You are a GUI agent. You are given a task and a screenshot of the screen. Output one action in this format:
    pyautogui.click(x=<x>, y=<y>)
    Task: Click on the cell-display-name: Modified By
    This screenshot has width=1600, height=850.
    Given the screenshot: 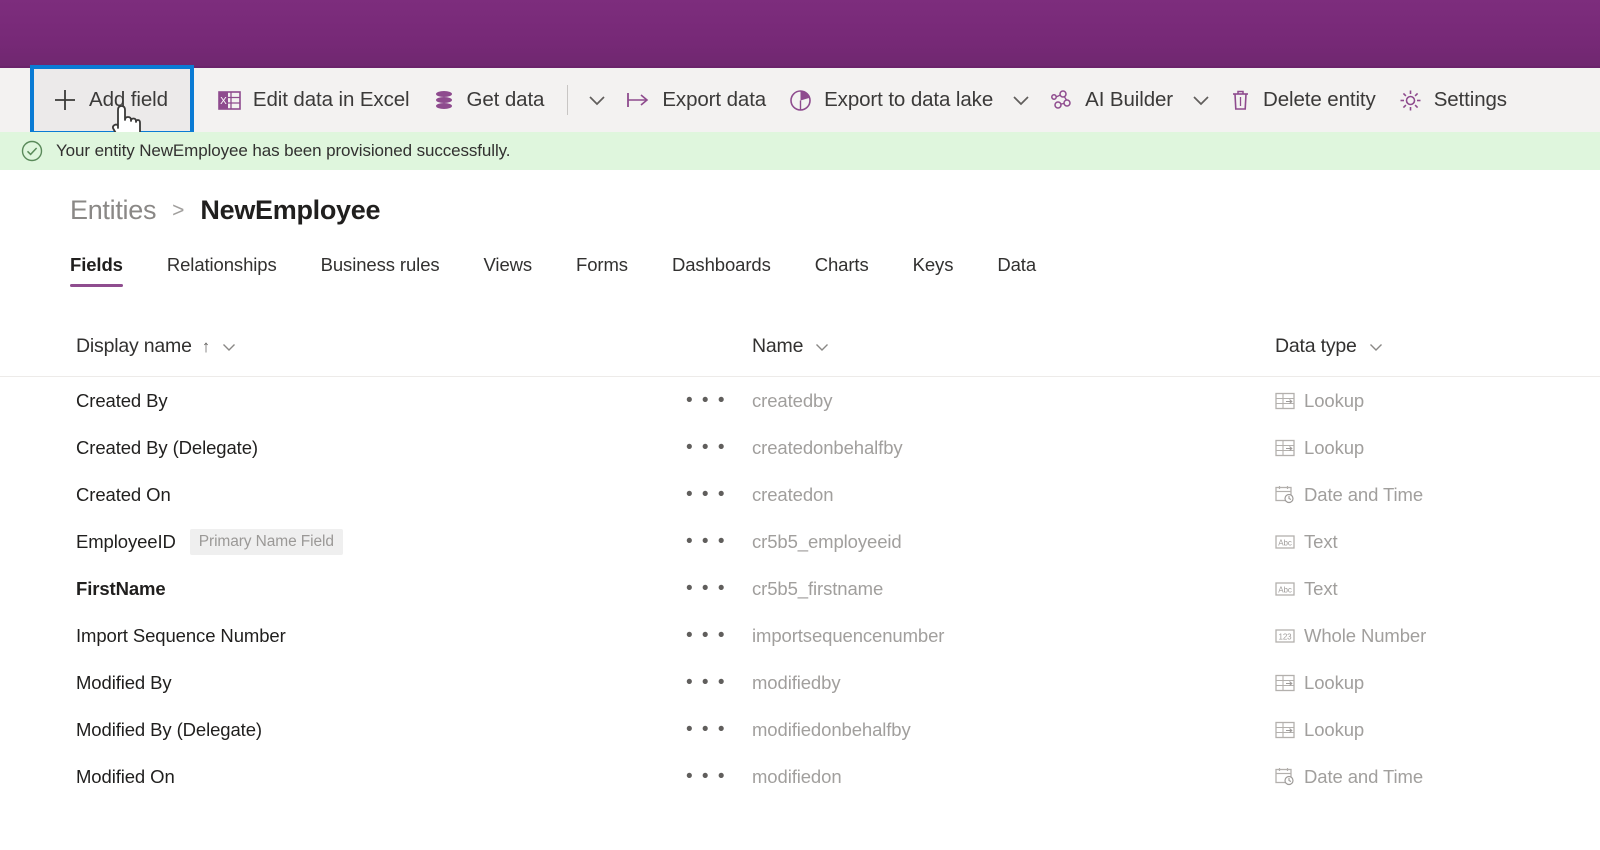 What is the action you would take?
    pyautogui.click(x=124, y=682)
    